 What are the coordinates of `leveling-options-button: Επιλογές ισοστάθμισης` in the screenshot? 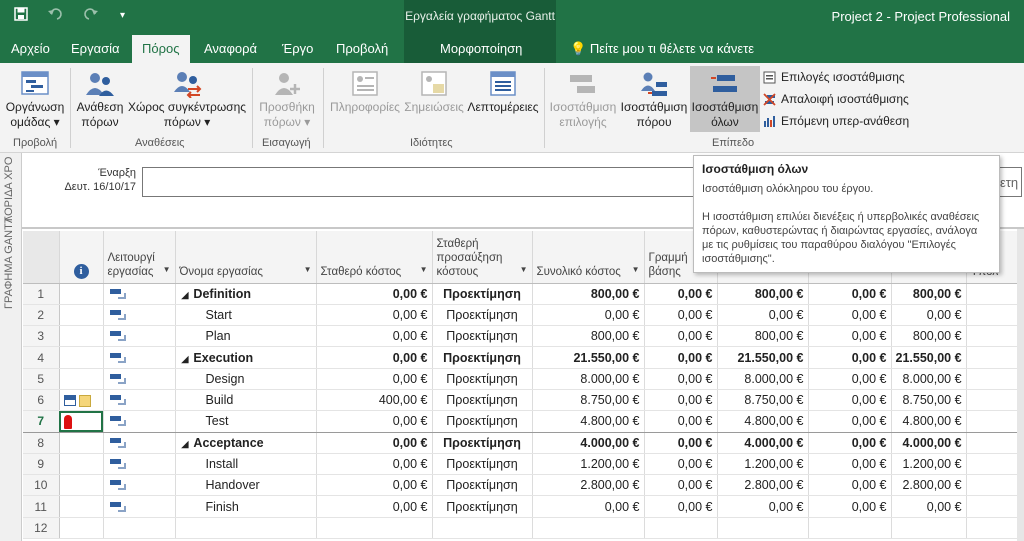 It's located at (834, 77).